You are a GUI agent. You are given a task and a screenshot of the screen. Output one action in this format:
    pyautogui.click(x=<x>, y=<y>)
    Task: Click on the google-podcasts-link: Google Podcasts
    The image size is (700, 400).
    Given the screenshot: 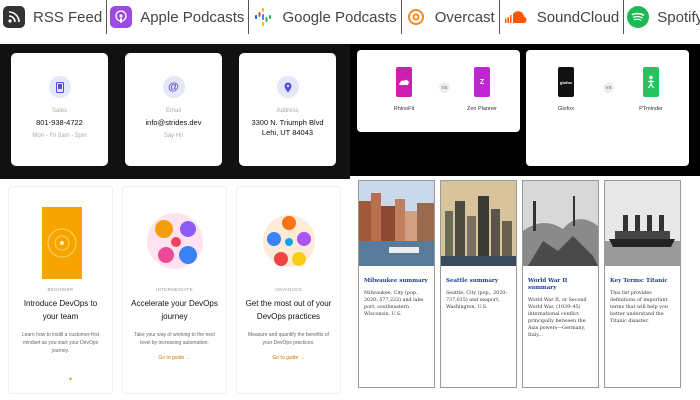 What is the action you would take?
    pyautogui.click(x=325, y=17)
    